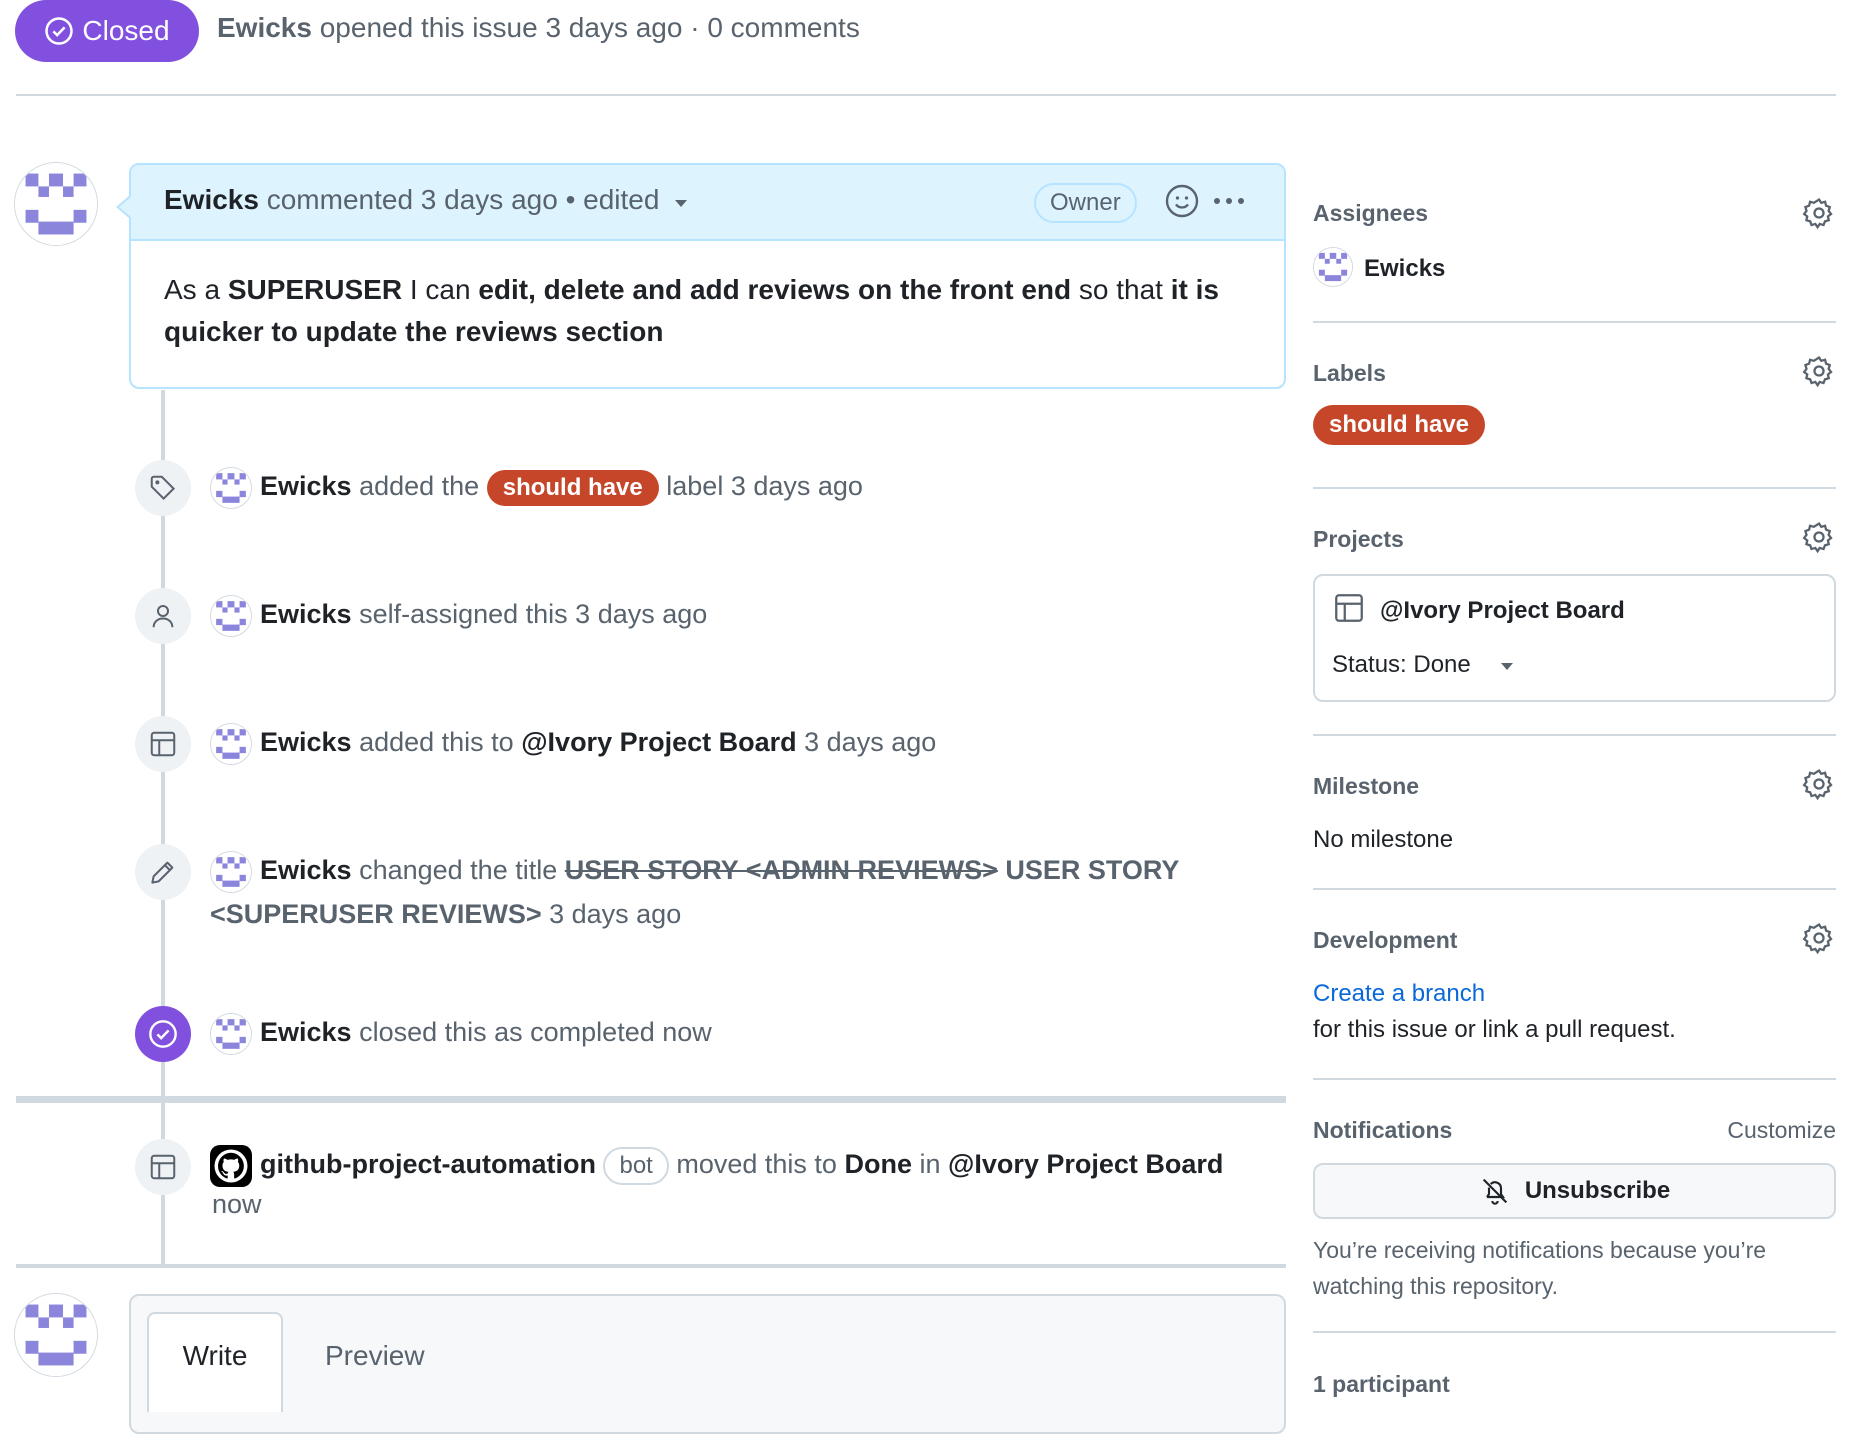 This screenshot has height=1434, width=1854. I want to click on labels-title: Labels, so click(1349, 373).